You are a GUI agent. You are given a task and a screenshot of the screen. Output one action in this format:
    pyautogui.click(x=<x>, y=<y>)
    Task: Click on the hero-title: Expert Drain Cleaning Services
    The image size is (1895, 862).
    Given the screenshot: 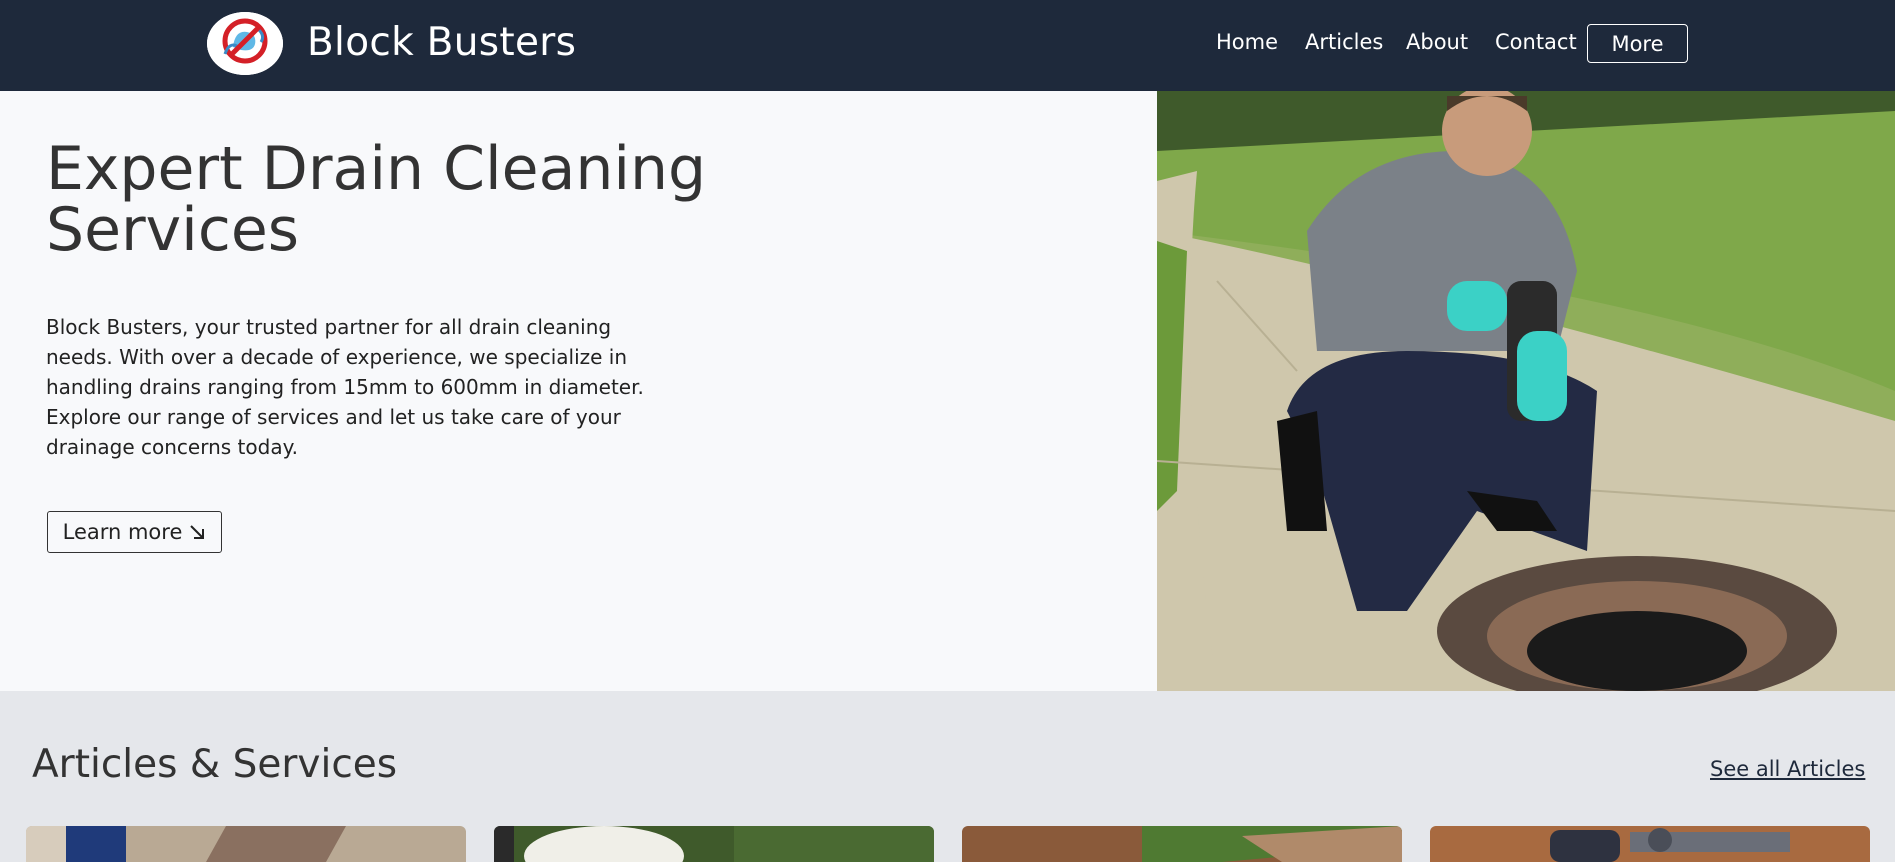 What is the action you would take?
    pyautogui.click(x=376, y=199)
    